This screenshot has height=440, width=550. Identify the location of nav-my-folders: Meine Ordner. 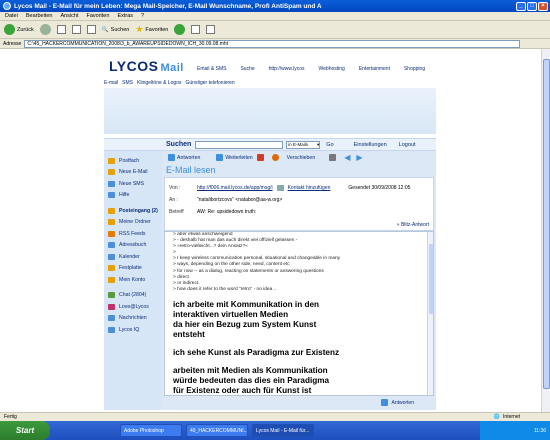
(133, 223).